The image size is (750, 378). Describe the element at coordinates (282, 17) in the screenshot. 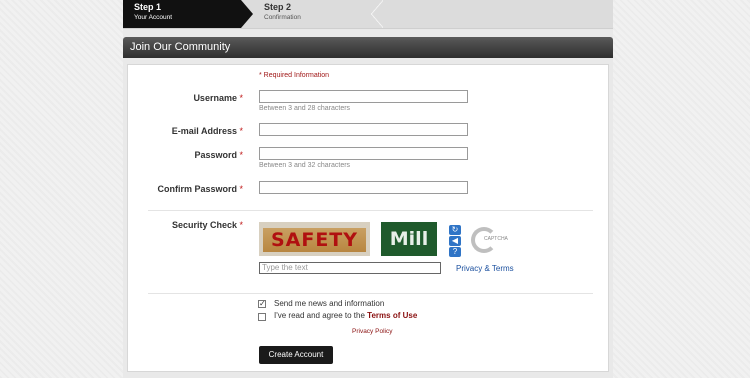

I see `step-2-label: Confirmation` at that location.